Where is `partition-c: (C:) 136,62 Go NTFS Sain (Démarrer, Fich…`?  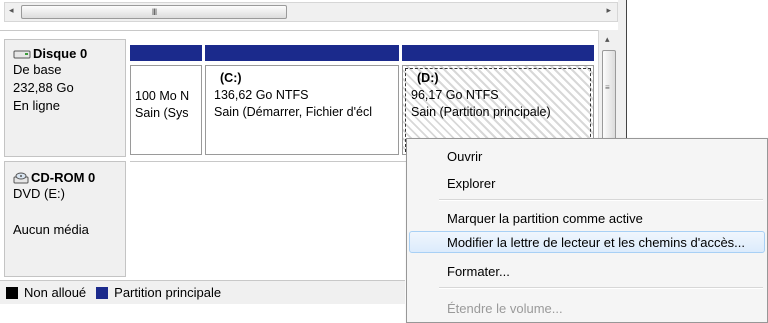
partition-c: (C:) 136,62 Go NTFS Sain (Démarrer, Fich… is located at coordinates (302, 110).